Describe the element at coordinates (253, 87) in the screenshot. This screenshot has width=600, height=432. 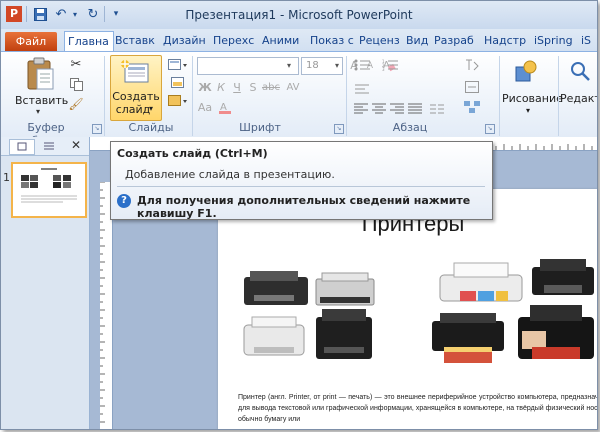
I see `shadow-icon: S` at that location.